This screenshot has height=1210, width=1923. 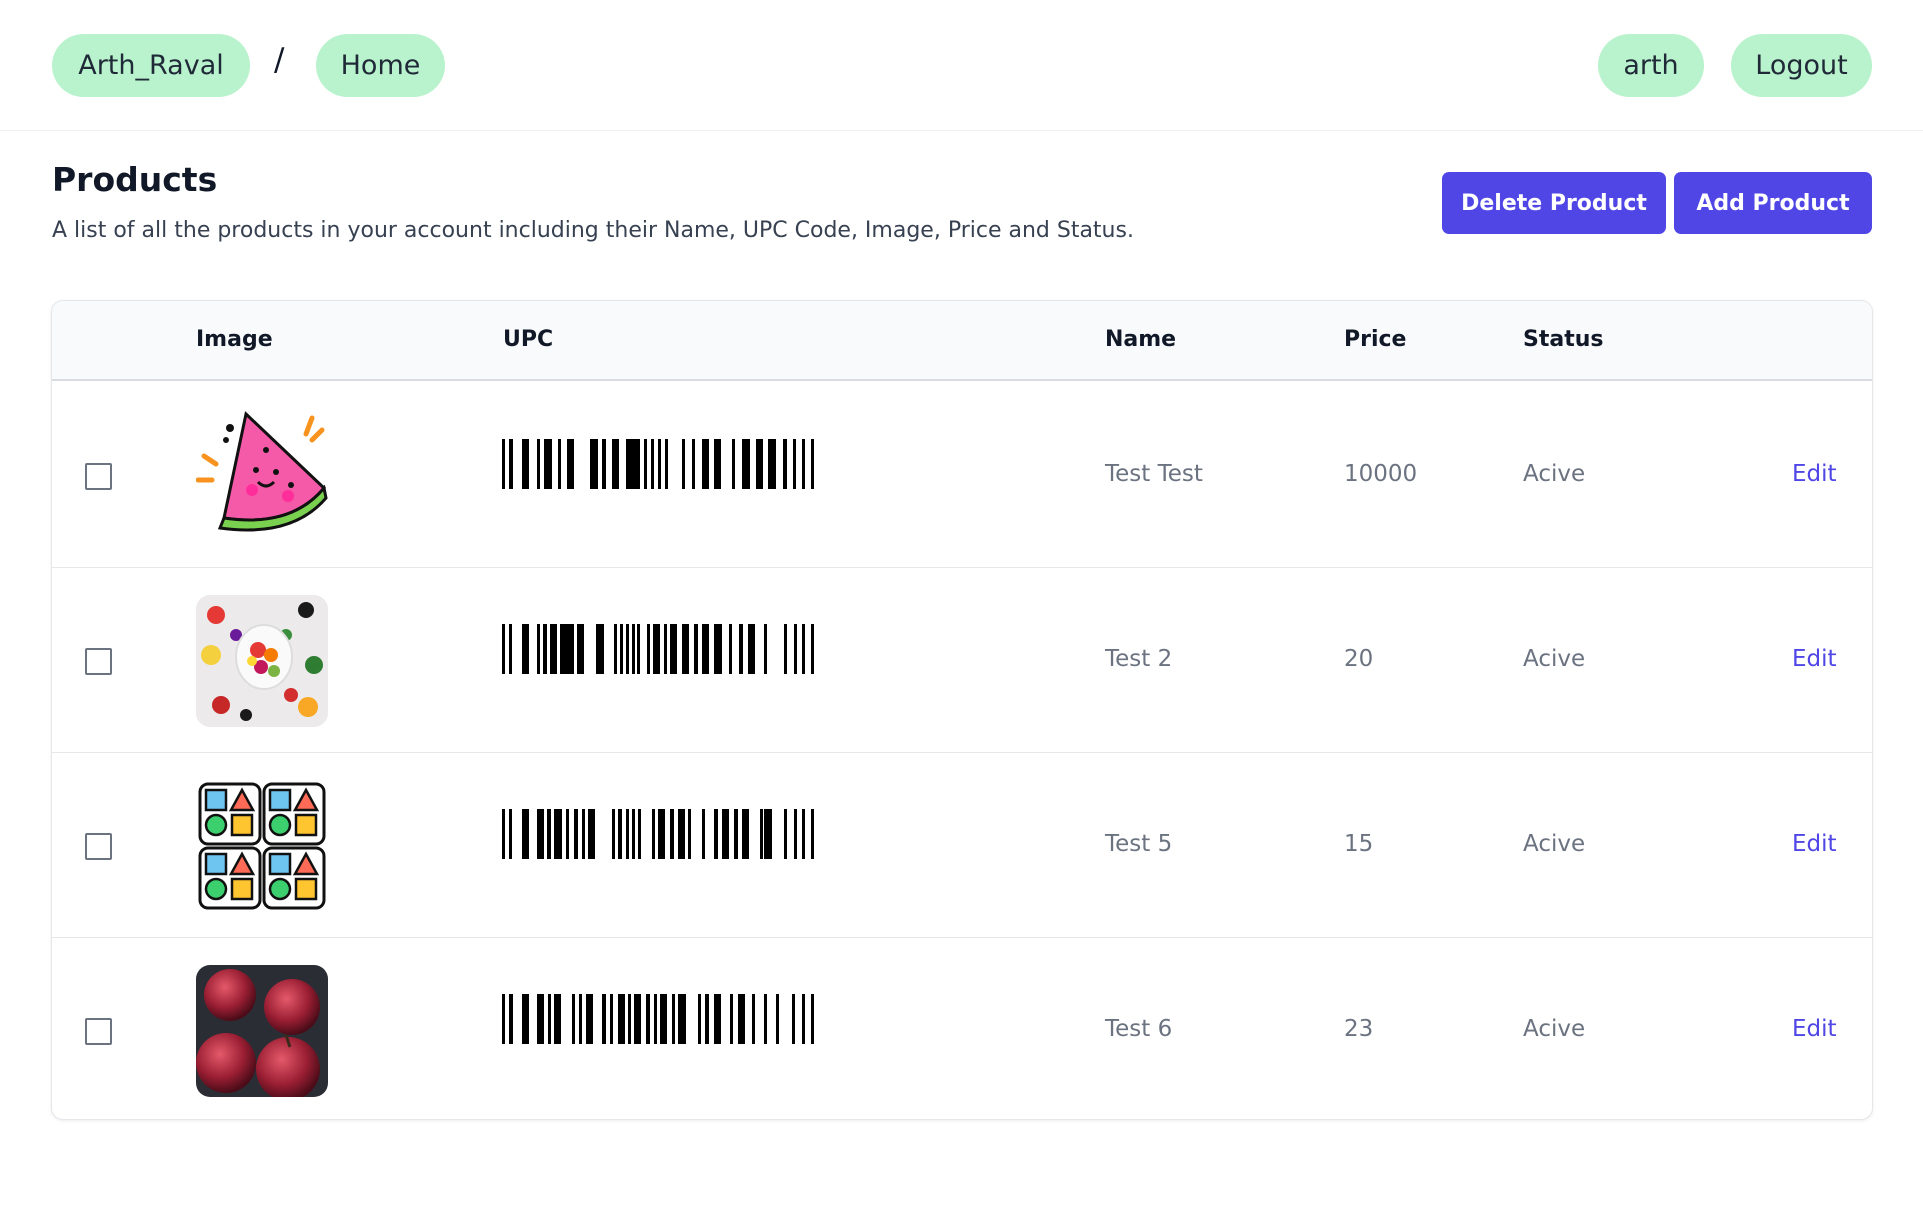 What do you see at coordinates (1554, 203) in the screenshot?
I see `delete-product-button: Delete Product` at bounding box center [1554, 203].